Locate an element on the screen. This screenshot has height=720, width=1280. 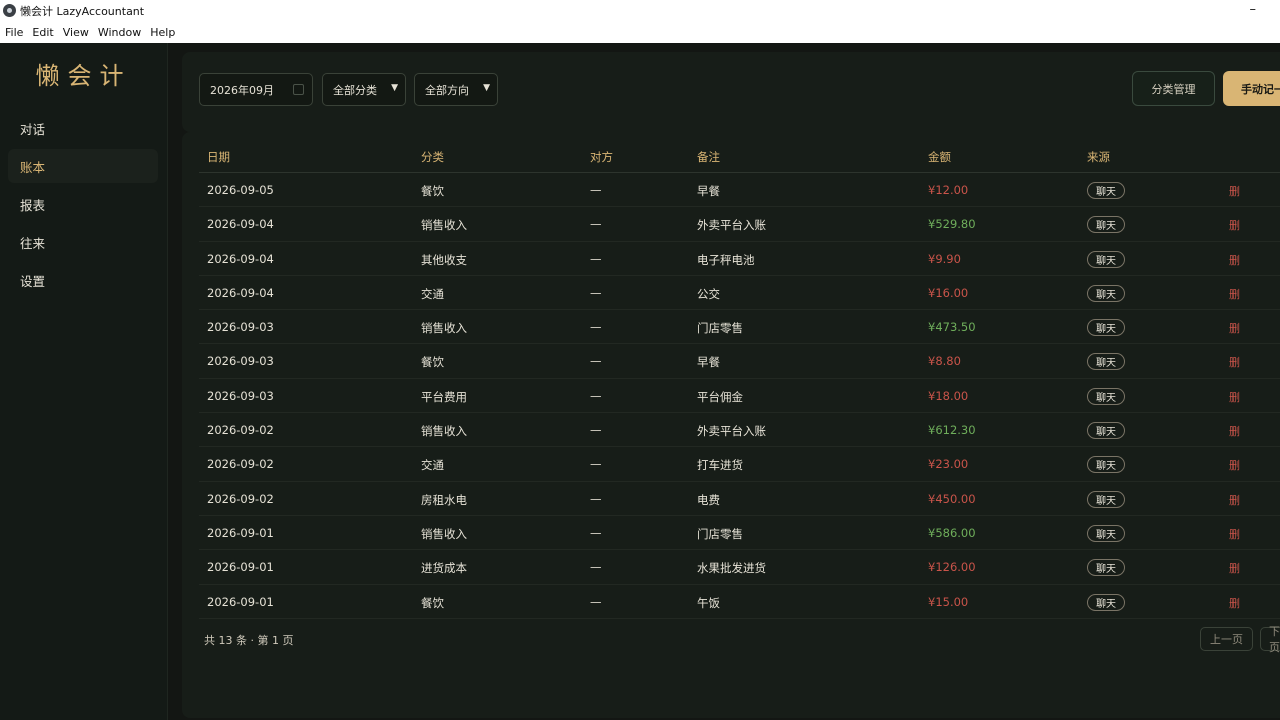
category-select: 全部分类 ▼ is located at coordinates (364, 89).